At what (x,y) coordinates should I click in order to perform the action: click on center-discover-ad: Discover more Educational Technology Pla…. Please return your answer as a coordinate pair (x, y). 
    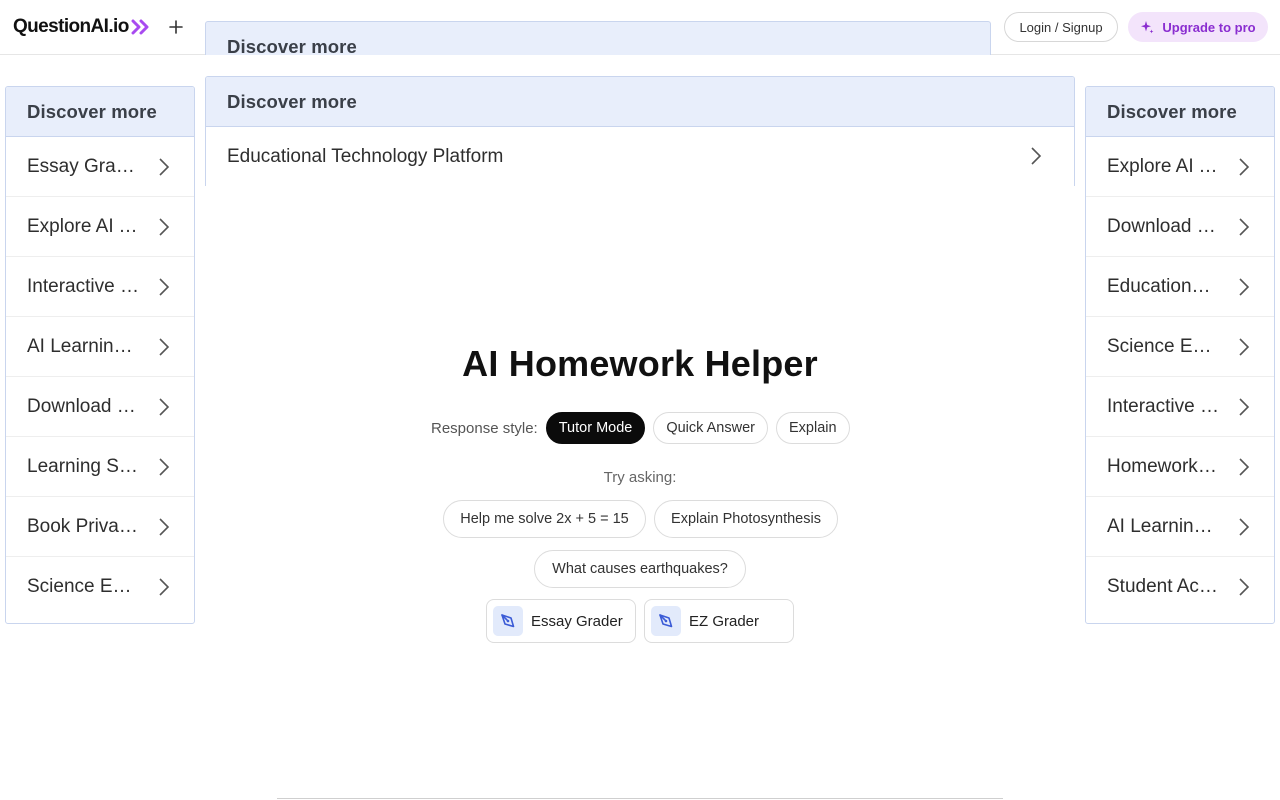
    Looking at the image, I should click on (640, 131).